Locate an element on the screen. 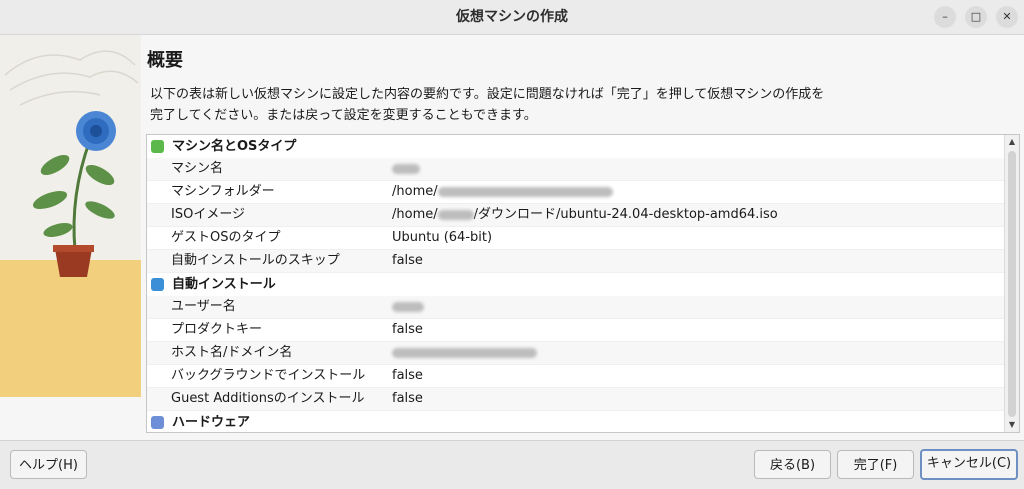 The width and height of the screenshot is (1024, 489). finish-button: 完了(F) is located at coordinates (875, 464).